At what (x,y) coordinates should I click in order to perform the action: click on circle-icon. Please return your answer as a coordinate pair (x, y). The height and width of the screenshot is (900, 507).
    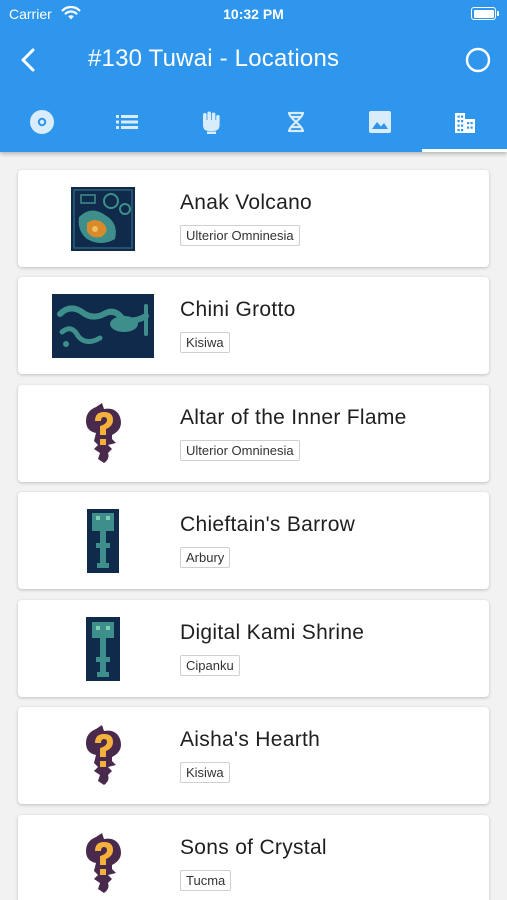
    Looking at the image, I should click on (478, 60).